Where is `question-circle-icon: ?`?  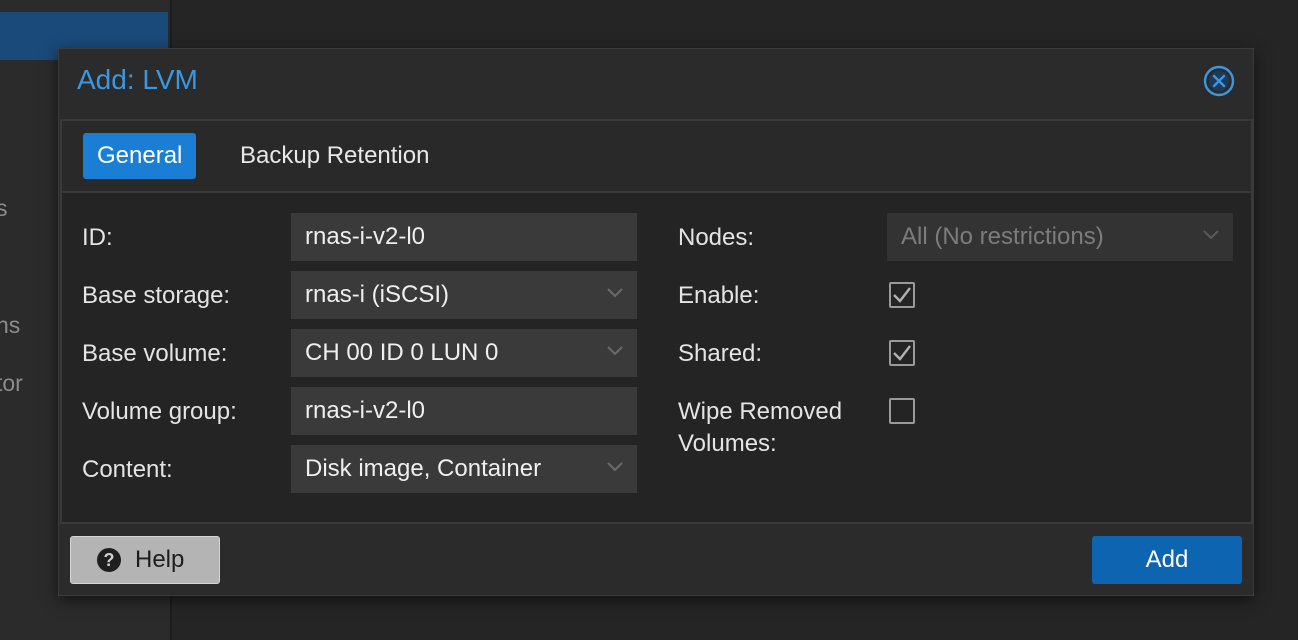 question-circle-icon: ? is located at coordinates (109, 560).